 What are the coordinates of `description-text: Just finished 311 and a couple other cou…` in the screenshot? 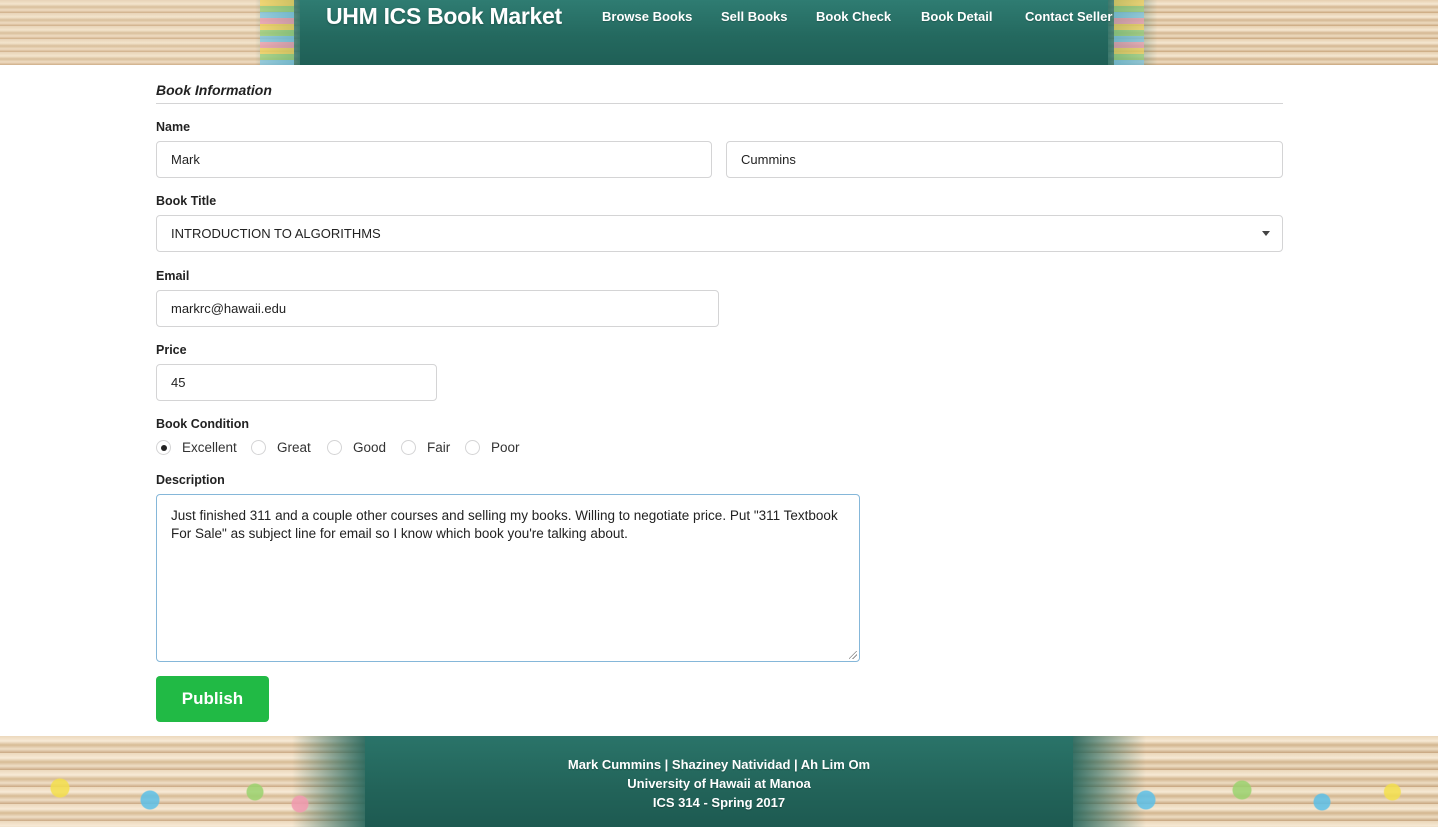 It's located at (504, 524).